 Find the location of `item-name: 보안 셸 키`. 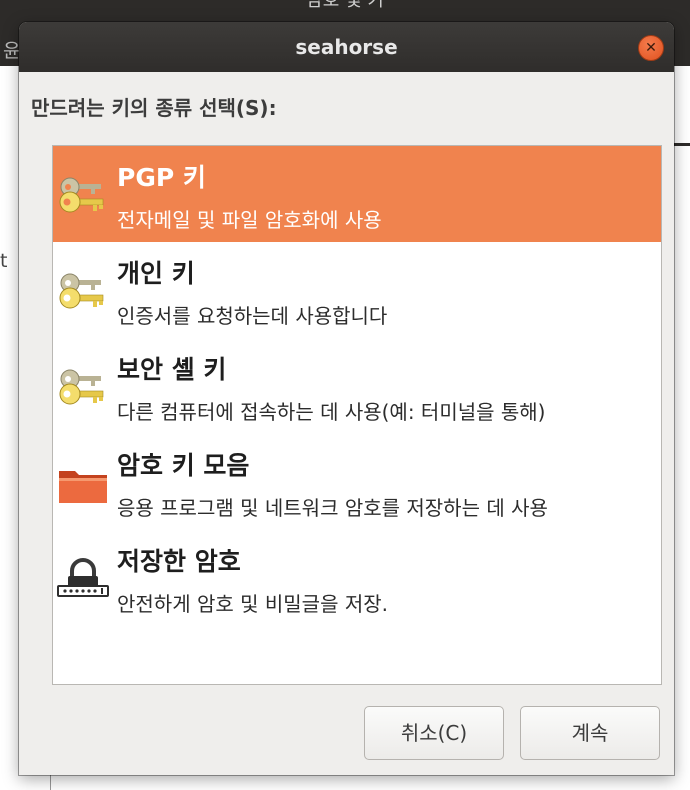

item-name: 보안 셸 키 is located at coordinates (172, 369).